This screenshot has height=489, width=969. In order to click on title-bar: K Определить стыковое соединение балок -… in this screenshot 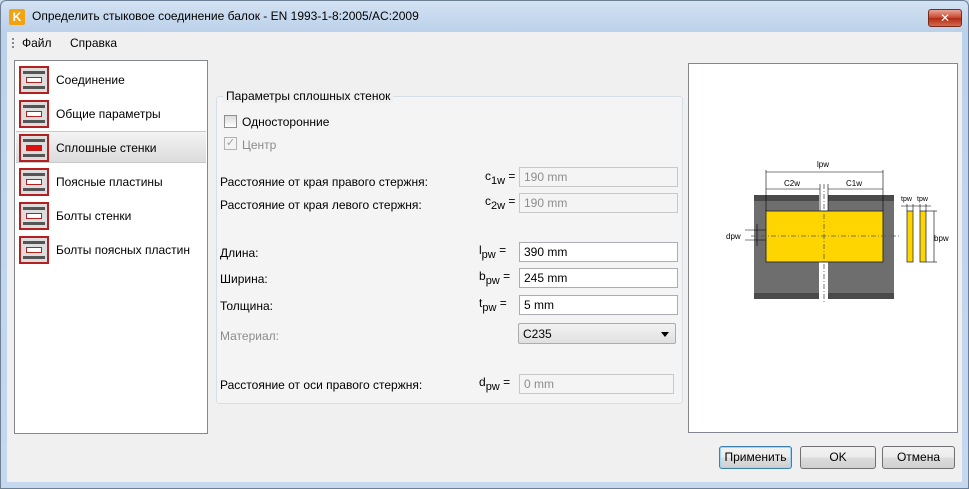, I will do `click(484, 16)`.